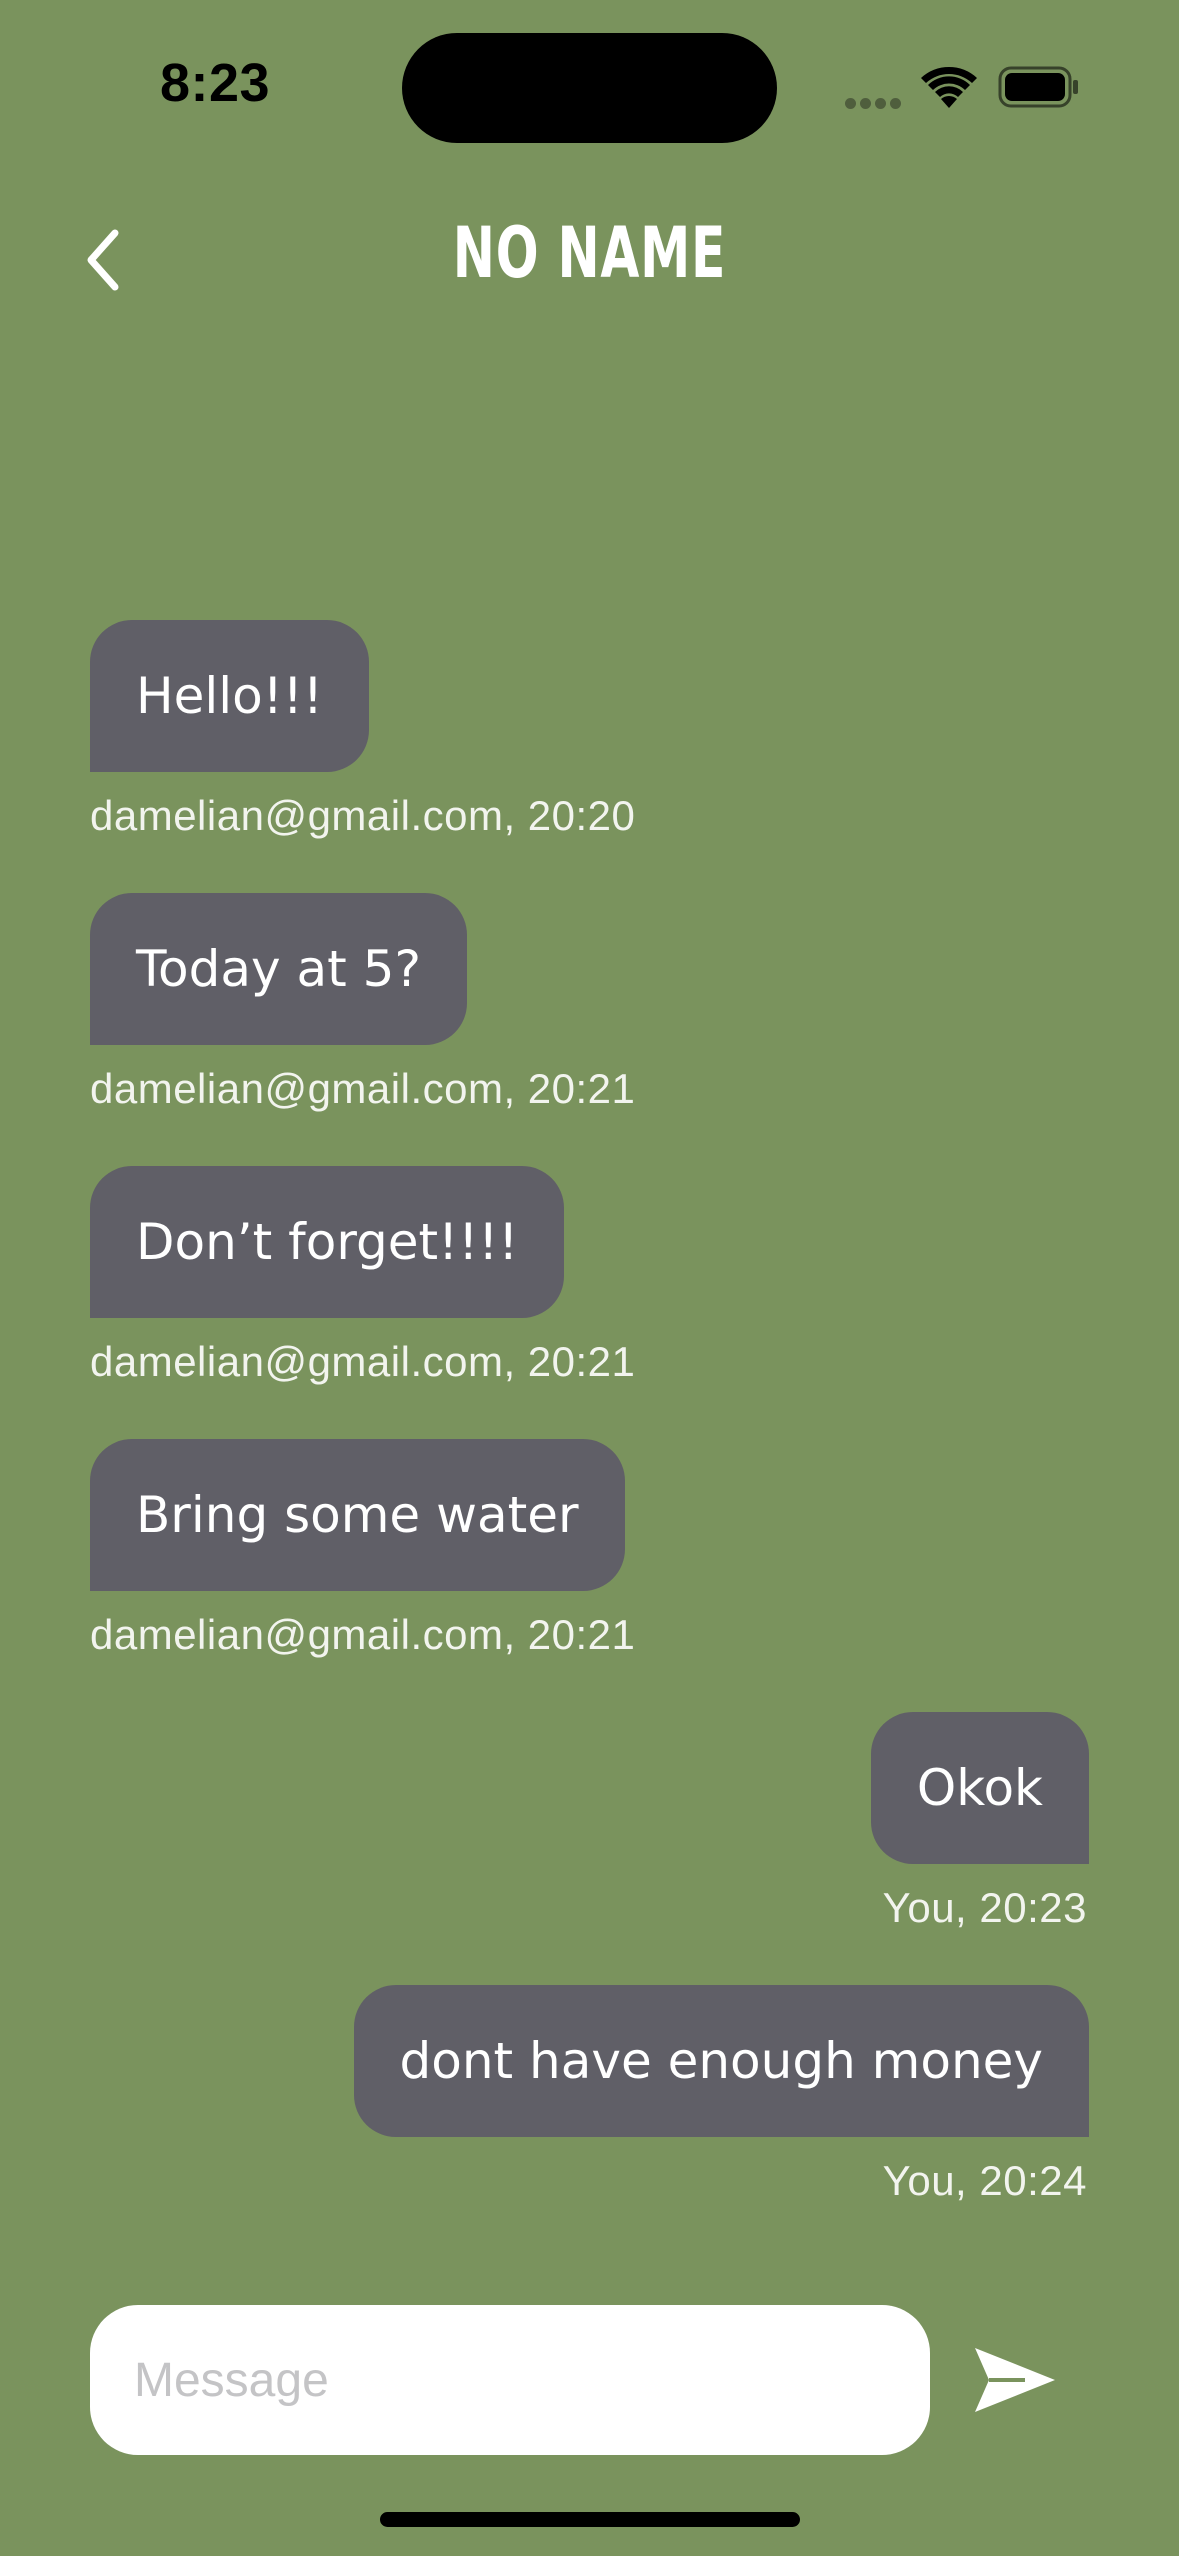 The image size is (1179, 2556). Describe the element at coordinates (327, 1242) in the screenshot. I see `message-bubble: Don’t forget!!!!` at that location.